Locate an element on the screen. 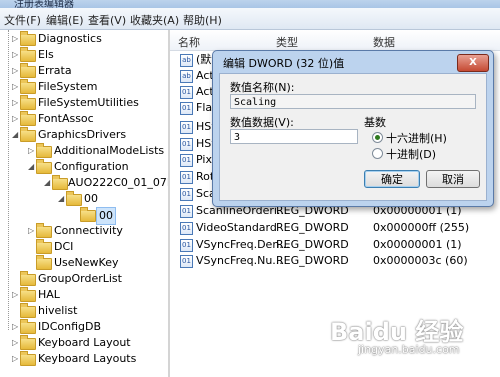  tree-item-grouporderlist: GroupOrderList is located at coordinates (84, 279).